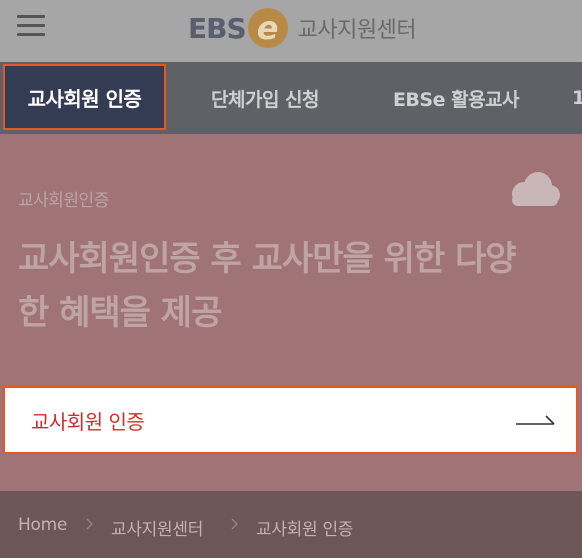 This screenshot has height=558, width=582. What do you see at coordinates (42, 525) in the screenshot?
I see `breadcrumb-home: Home` at bounding box center [42, 525].